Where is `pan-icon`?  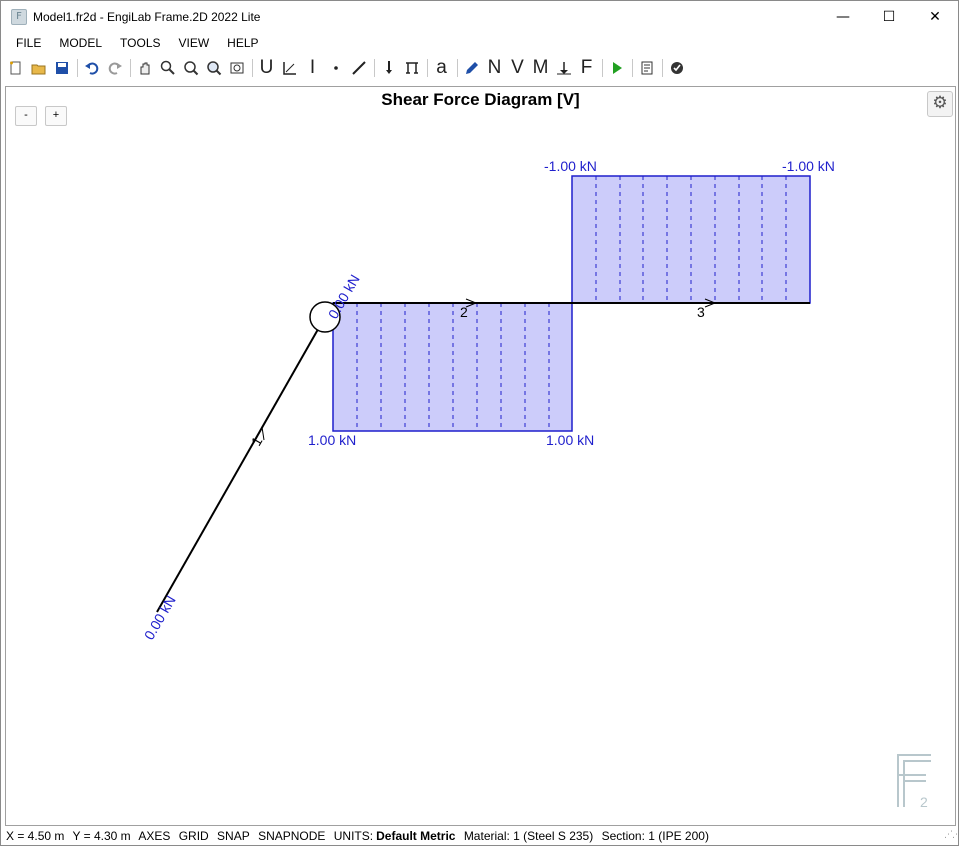
pan-icon is located at coordinates (144, 68).